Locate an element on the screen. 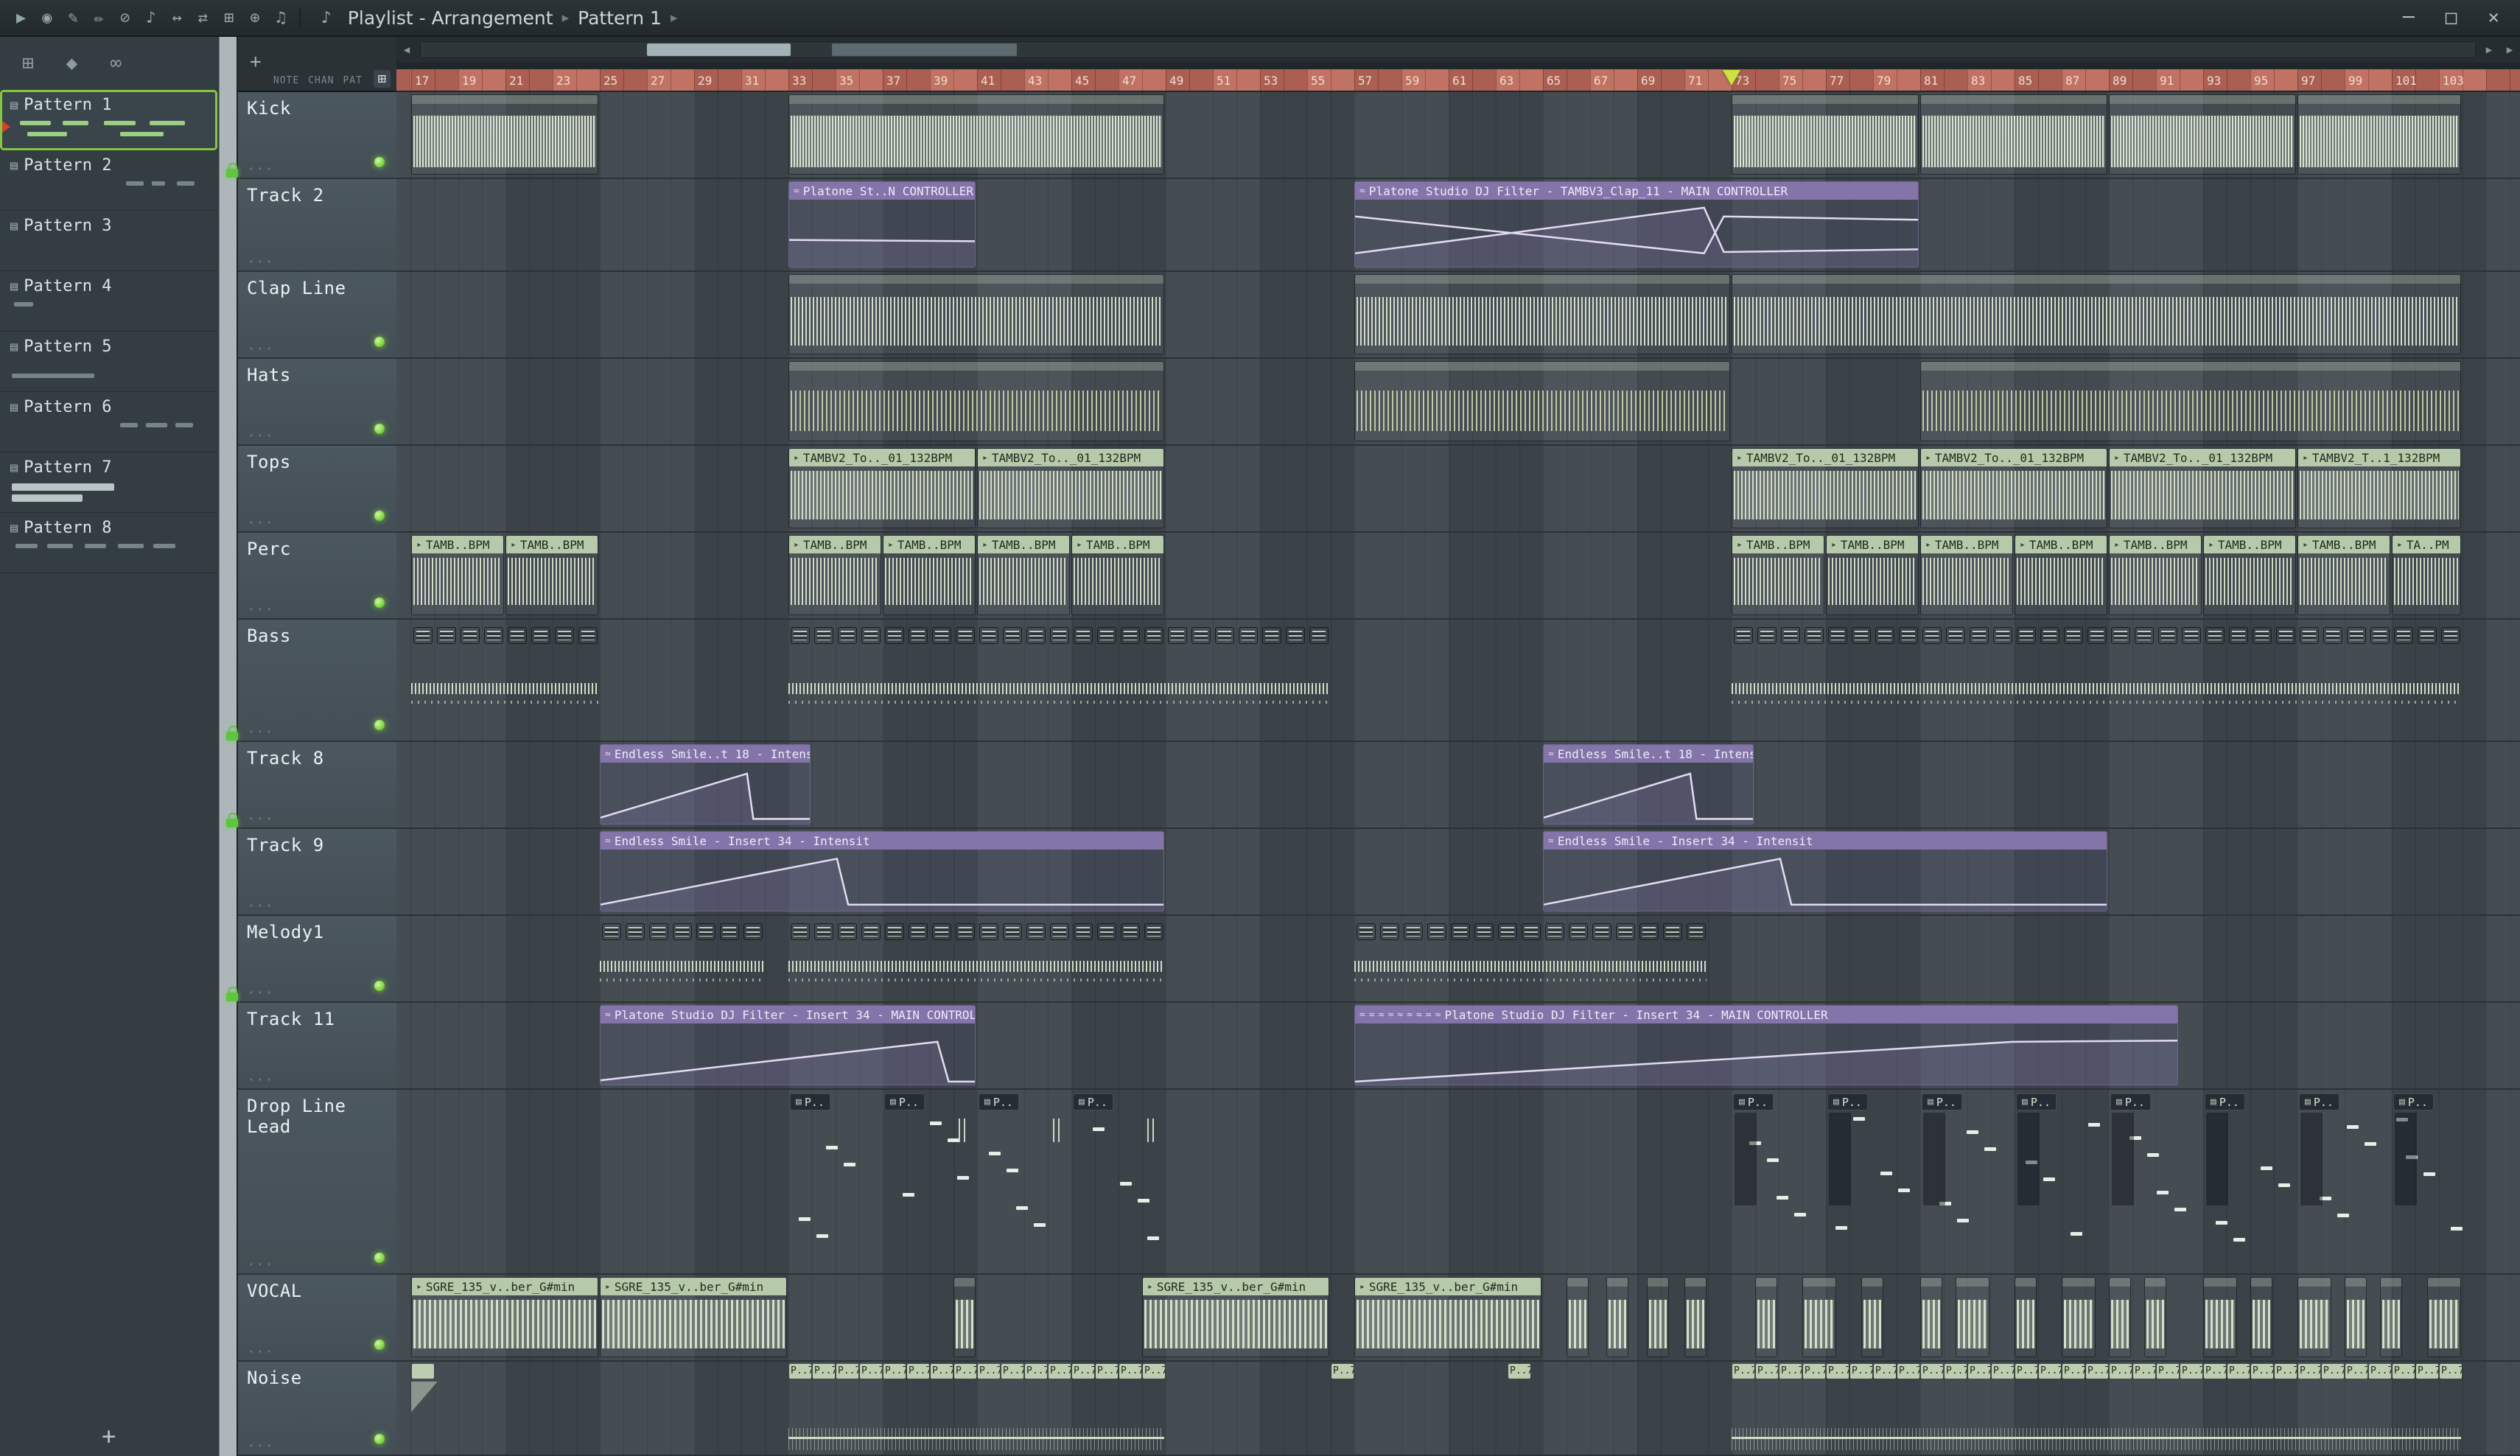  add-track-button: + is located at coordinates (256, 62).